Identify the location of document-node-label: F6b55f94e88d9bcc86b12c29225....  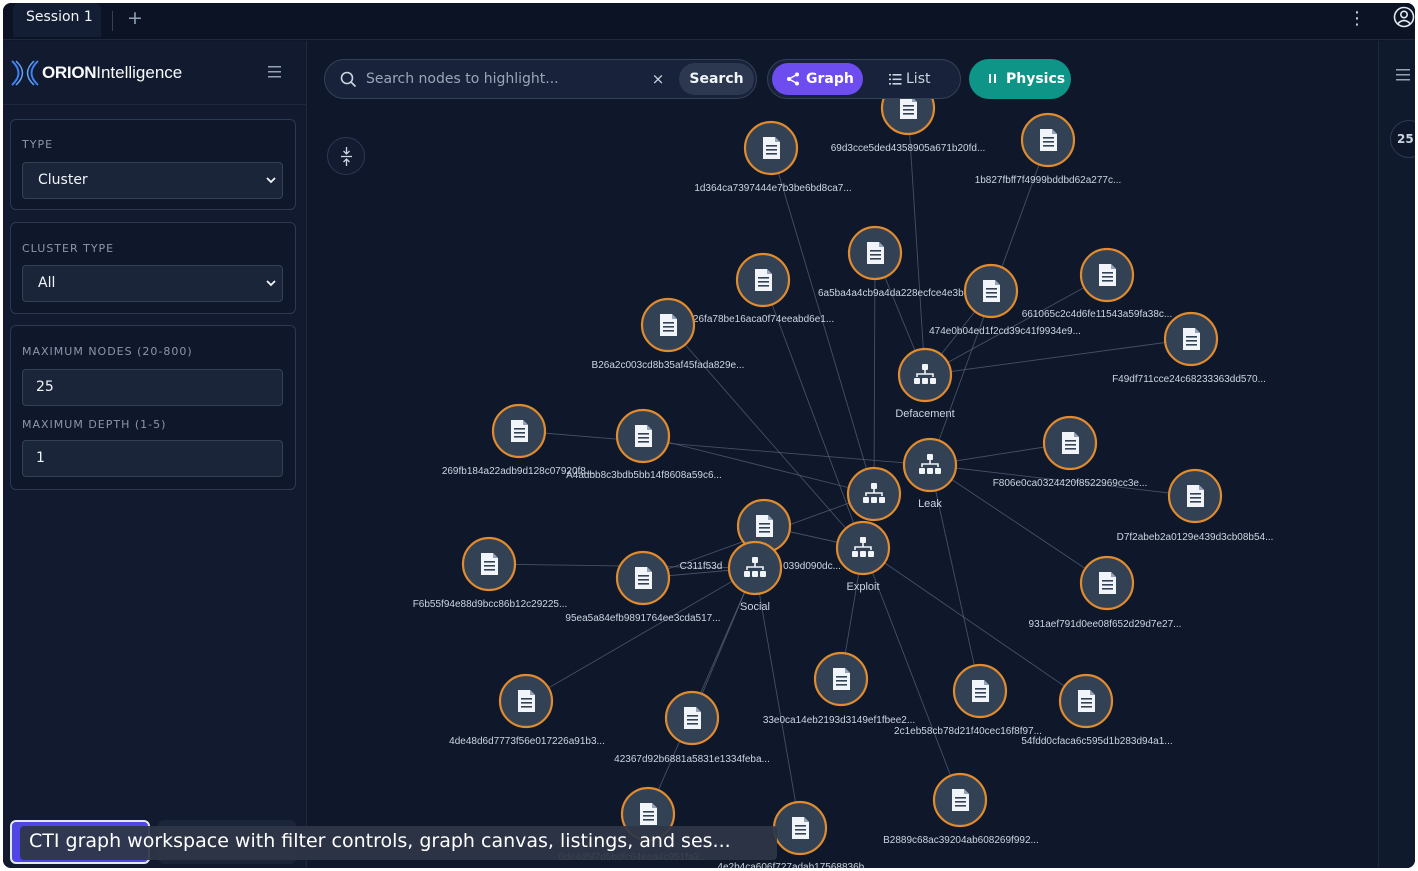
(490, 604).